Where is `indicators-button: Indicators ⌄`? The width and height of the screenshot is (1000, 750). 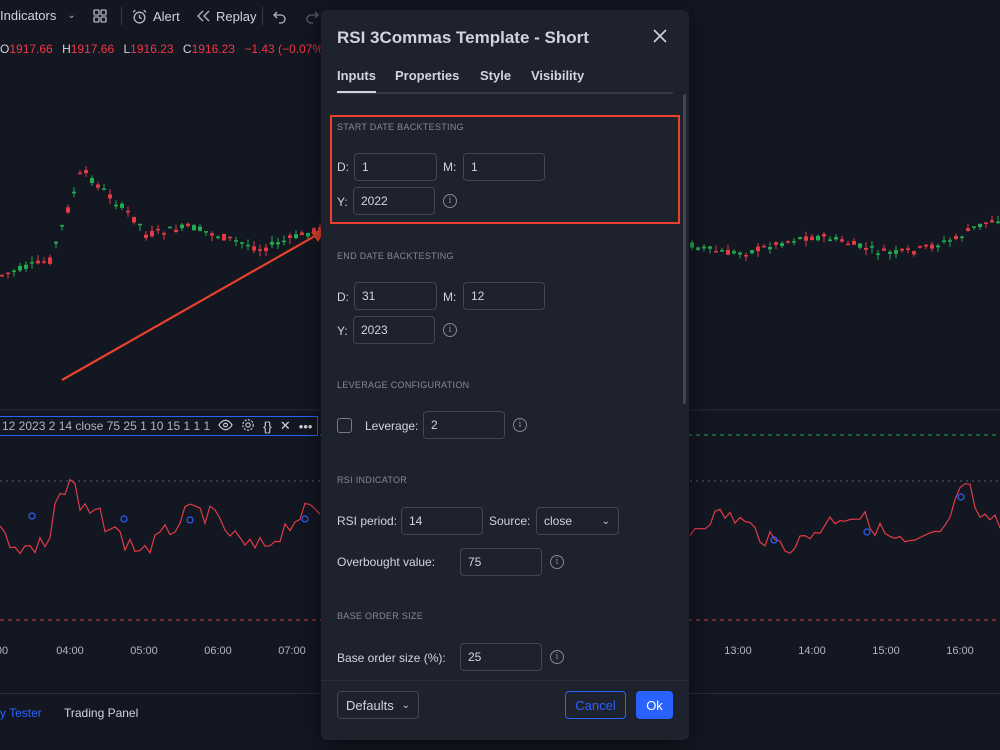
indicators-button: Indicators ⌄ is located at coordinates (38, 15).